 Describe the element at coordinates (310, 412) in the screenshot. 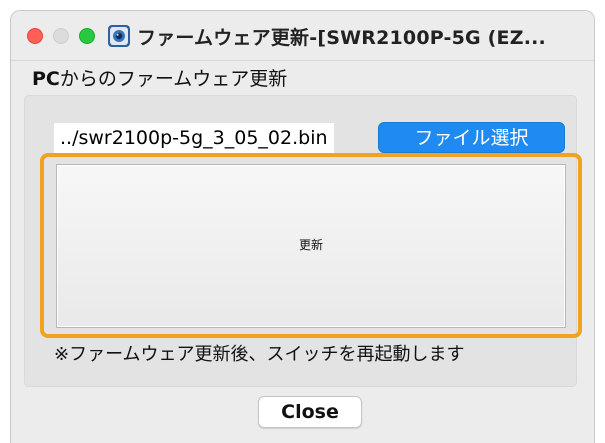

I see `close-button: Close` at that location.